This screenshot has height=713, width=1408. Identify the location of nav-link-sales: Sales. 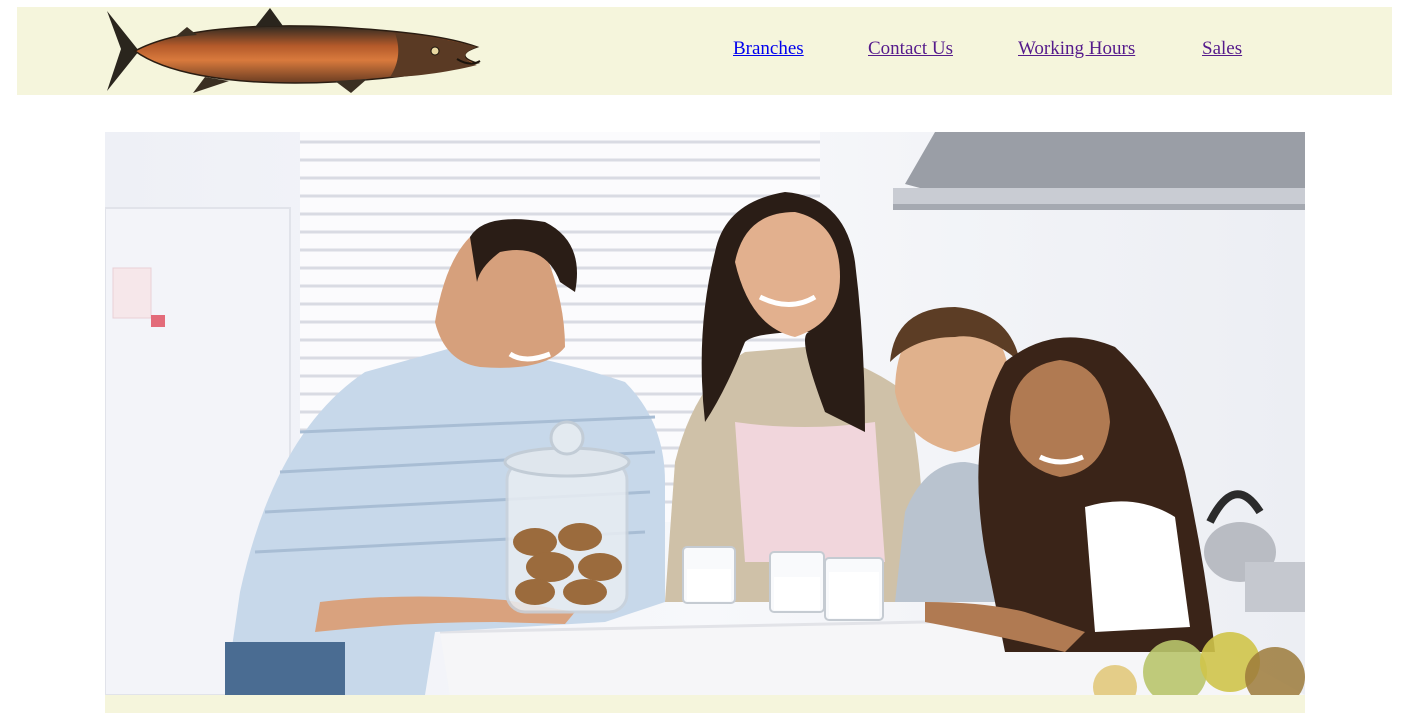
(1222, 49).